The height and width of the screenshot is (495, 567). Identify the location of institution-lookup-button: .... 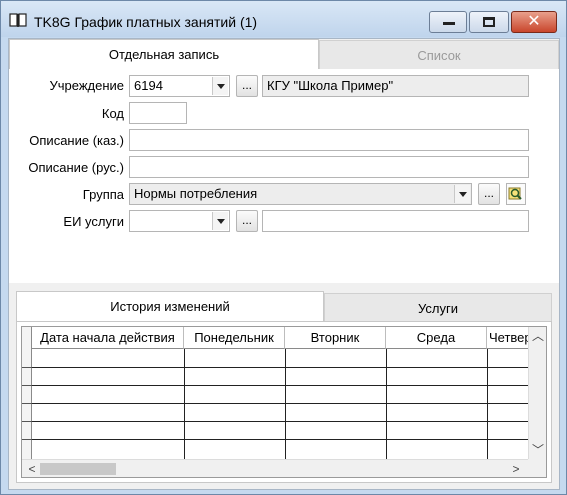
(247, 86).